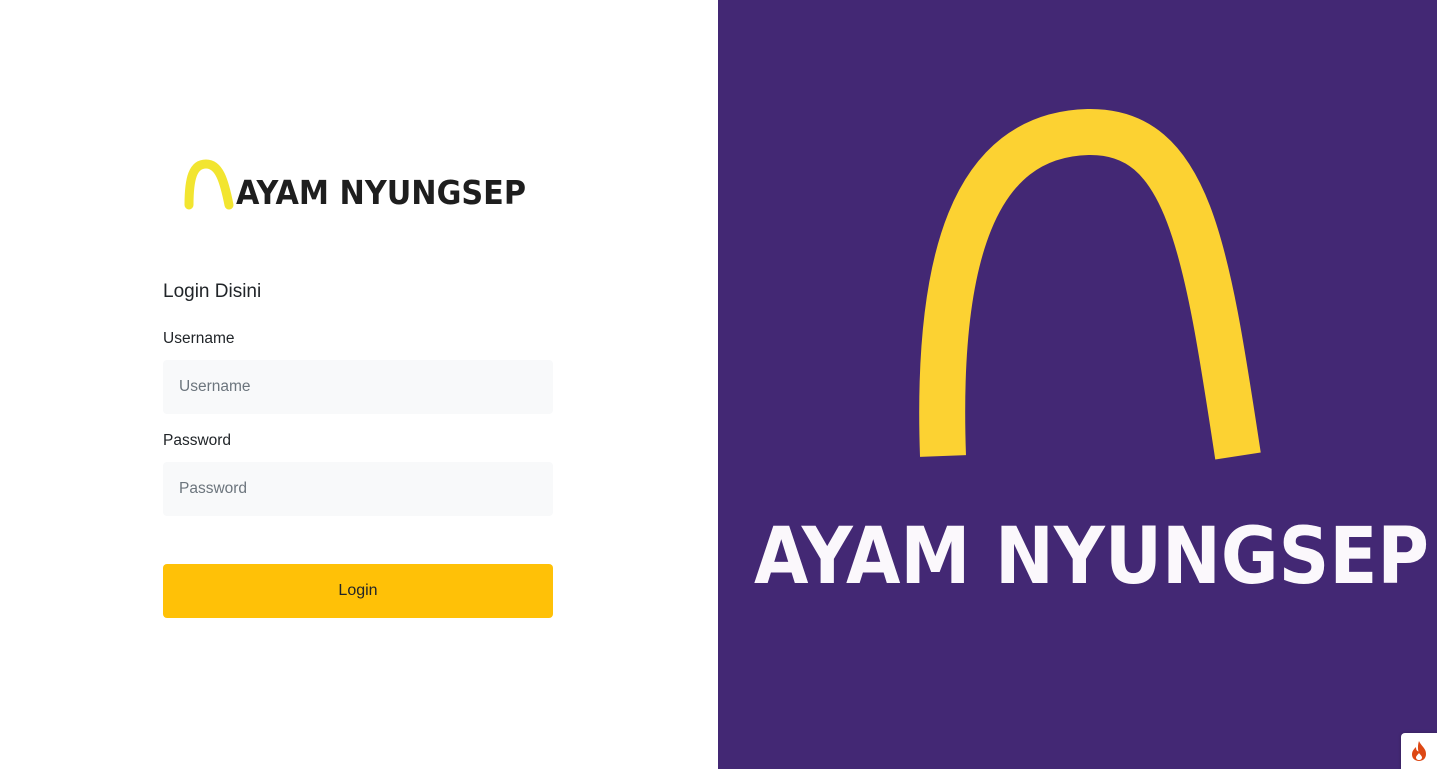 This screenshot has height=769, width=1437. I want to click on brand-name: AYAM NYUNGSEP, so click(381, 192).